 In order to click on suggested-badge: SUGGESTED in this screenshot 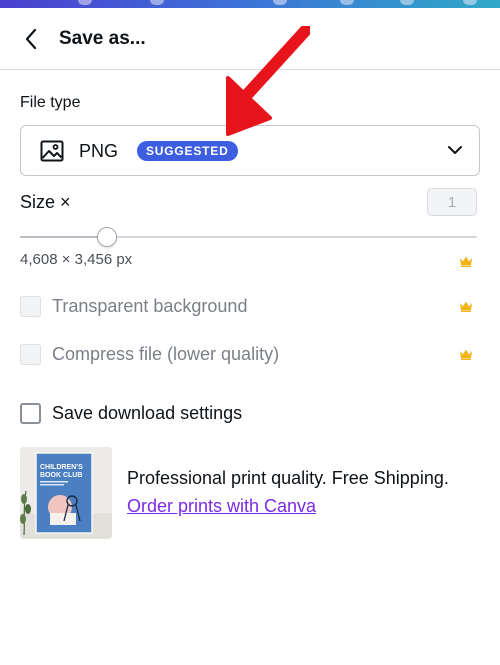, I will do `click(187, 151)`.